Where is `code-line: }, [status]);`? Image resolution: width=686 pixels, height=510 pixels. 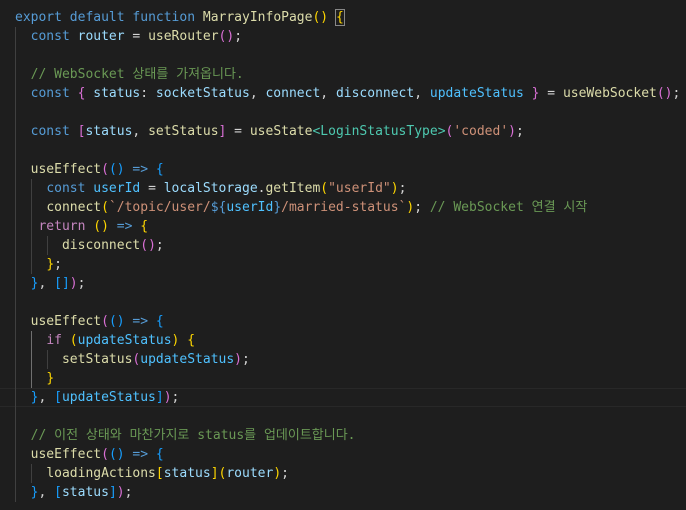 code-line: }, [status]); is located at coordinates (343, 492).